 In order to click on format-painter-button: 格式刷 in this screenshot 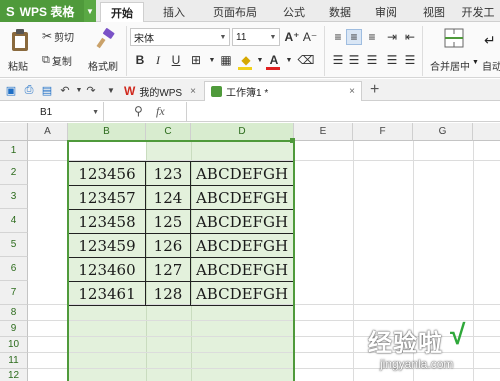, I will do `click(106, 51)`.